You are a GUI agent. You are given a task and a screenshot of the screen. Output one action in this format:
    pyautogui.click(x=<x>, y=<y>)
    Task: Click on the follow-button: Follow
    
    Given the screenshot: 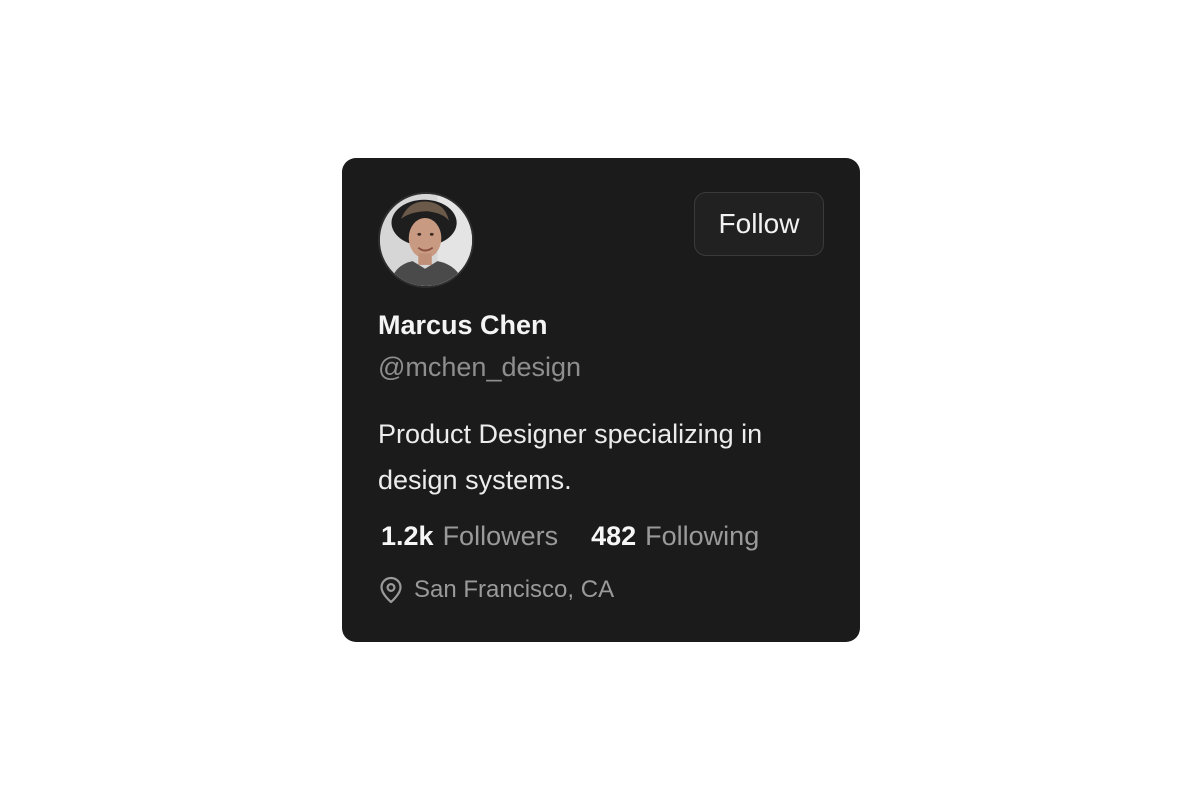 What is the action you would take?
    pyautogui.click(x=759, y=224)
    